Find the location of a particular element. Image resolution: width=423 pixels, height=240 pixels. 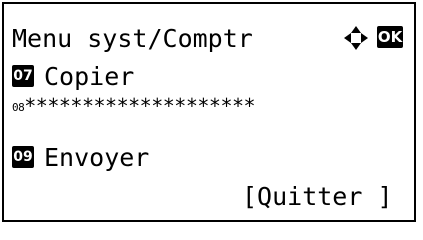

menu-item-label: Envoyer is located at coordinates (97, 157).